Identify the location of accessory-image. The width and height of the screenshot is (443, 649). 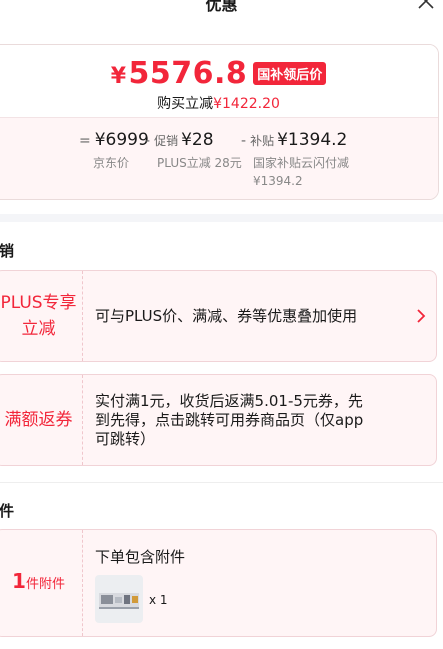
(119, 601).